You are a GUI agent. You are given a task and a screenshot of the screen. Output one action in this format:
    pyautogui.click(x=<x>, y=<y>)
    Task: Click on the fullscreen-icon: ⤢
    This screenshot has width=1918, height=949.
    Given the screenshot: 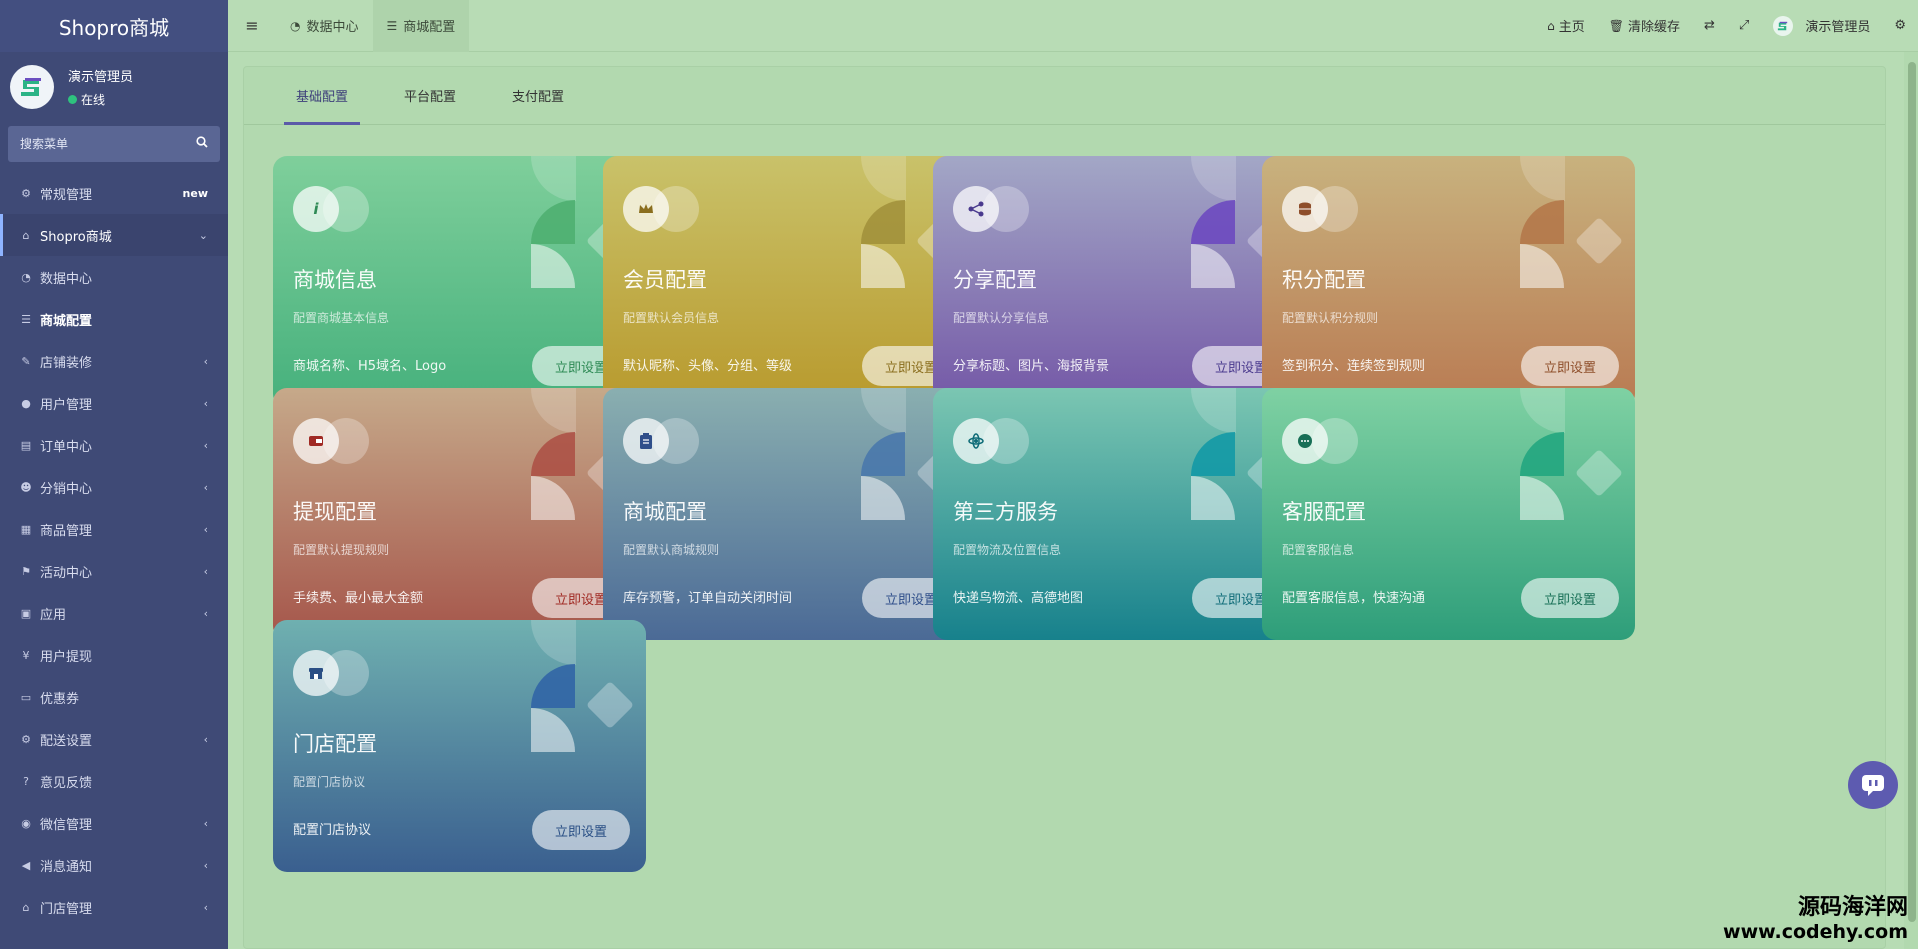 What is the action you would take?
    pyautogui.click(x=1744, y=26)
    